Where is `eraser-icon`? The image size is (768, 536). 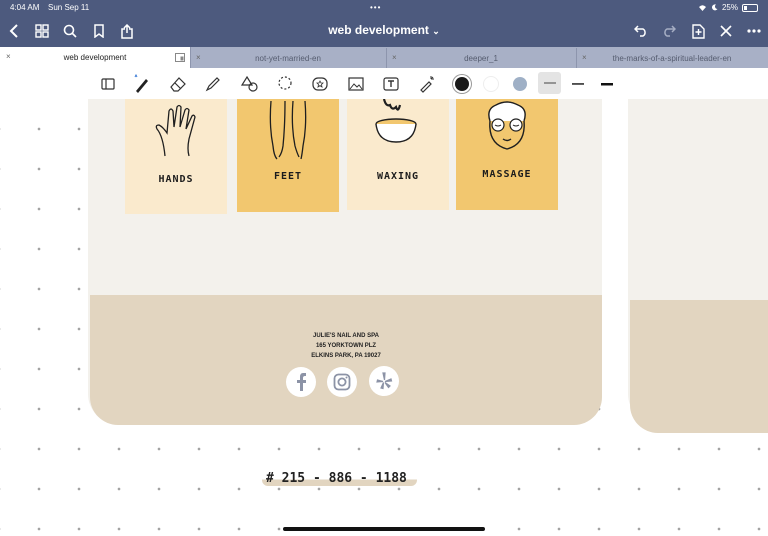 eraser-icon is located at coordinates (178, 84).